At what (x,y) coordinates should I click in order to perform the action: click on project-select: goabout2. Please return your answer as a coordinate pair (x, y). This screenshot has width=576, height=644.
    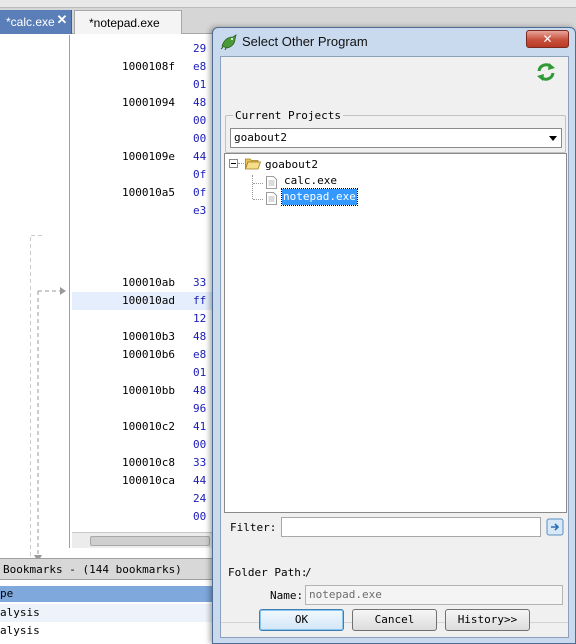
    Looking at the image, I should click on (396, 138).